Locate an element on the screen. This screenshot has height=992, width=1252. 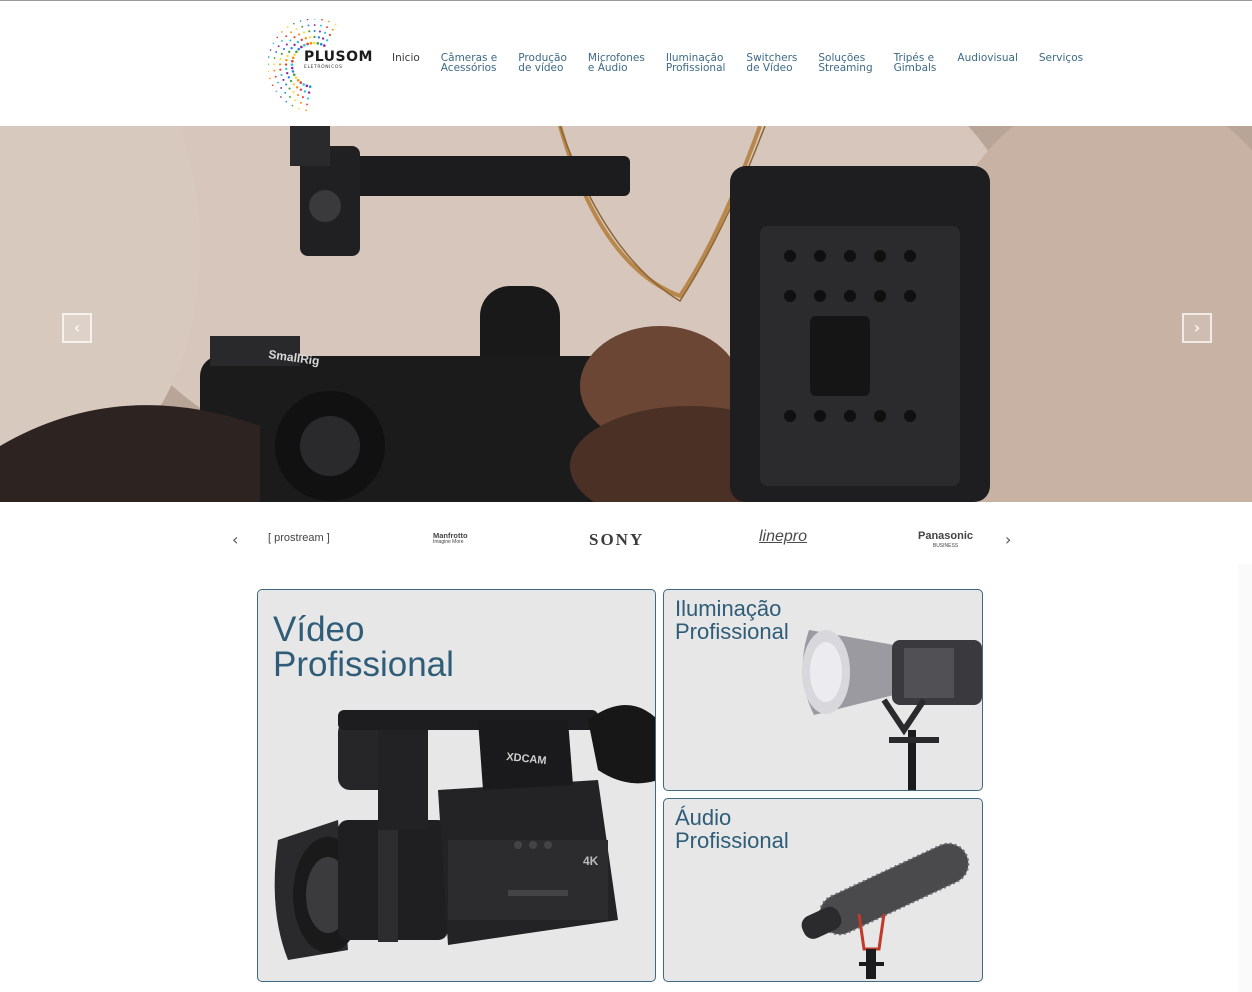
nav-audiovisual: Audiovisual is located at coordinates (987, 63).